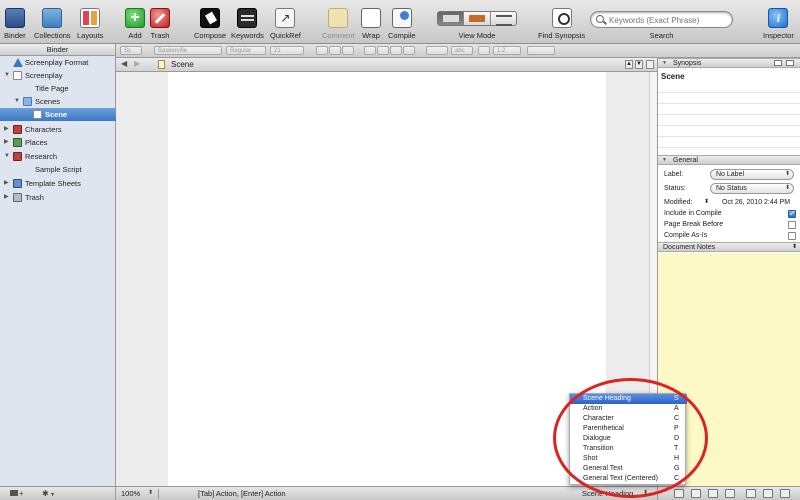 The height and width of the screenshot is (500, 800). What do you see at coordinates (751, 493) in the screenshot?
I see `snapshots-tab-icon` at bounding box center [751, 493].